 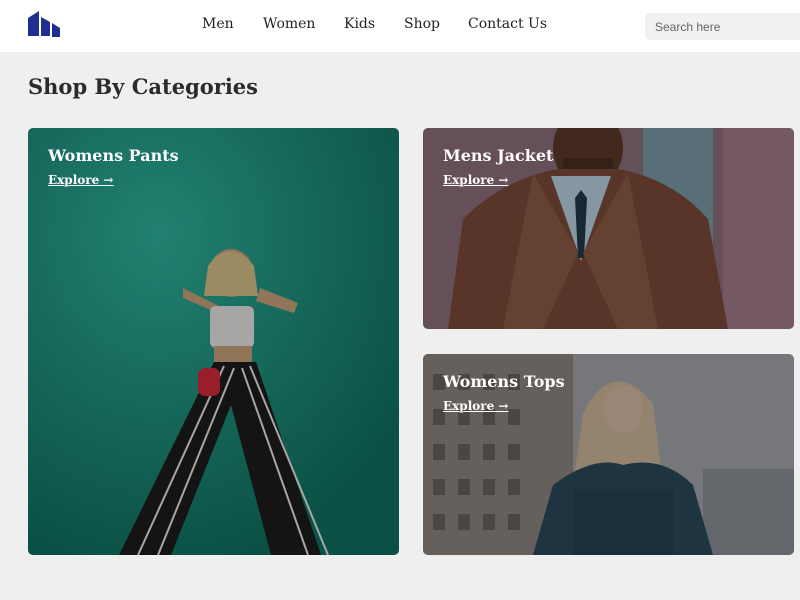 I want to click on top-nav: Men Women Kids Shop Contact Us, so click(x=400, y=26).